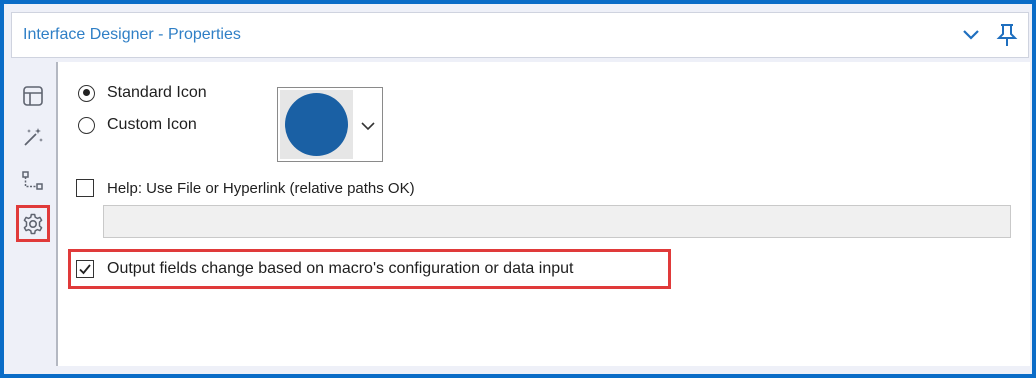  I want to click on standard-icon-option: Standard Icon, so click(142, 93).